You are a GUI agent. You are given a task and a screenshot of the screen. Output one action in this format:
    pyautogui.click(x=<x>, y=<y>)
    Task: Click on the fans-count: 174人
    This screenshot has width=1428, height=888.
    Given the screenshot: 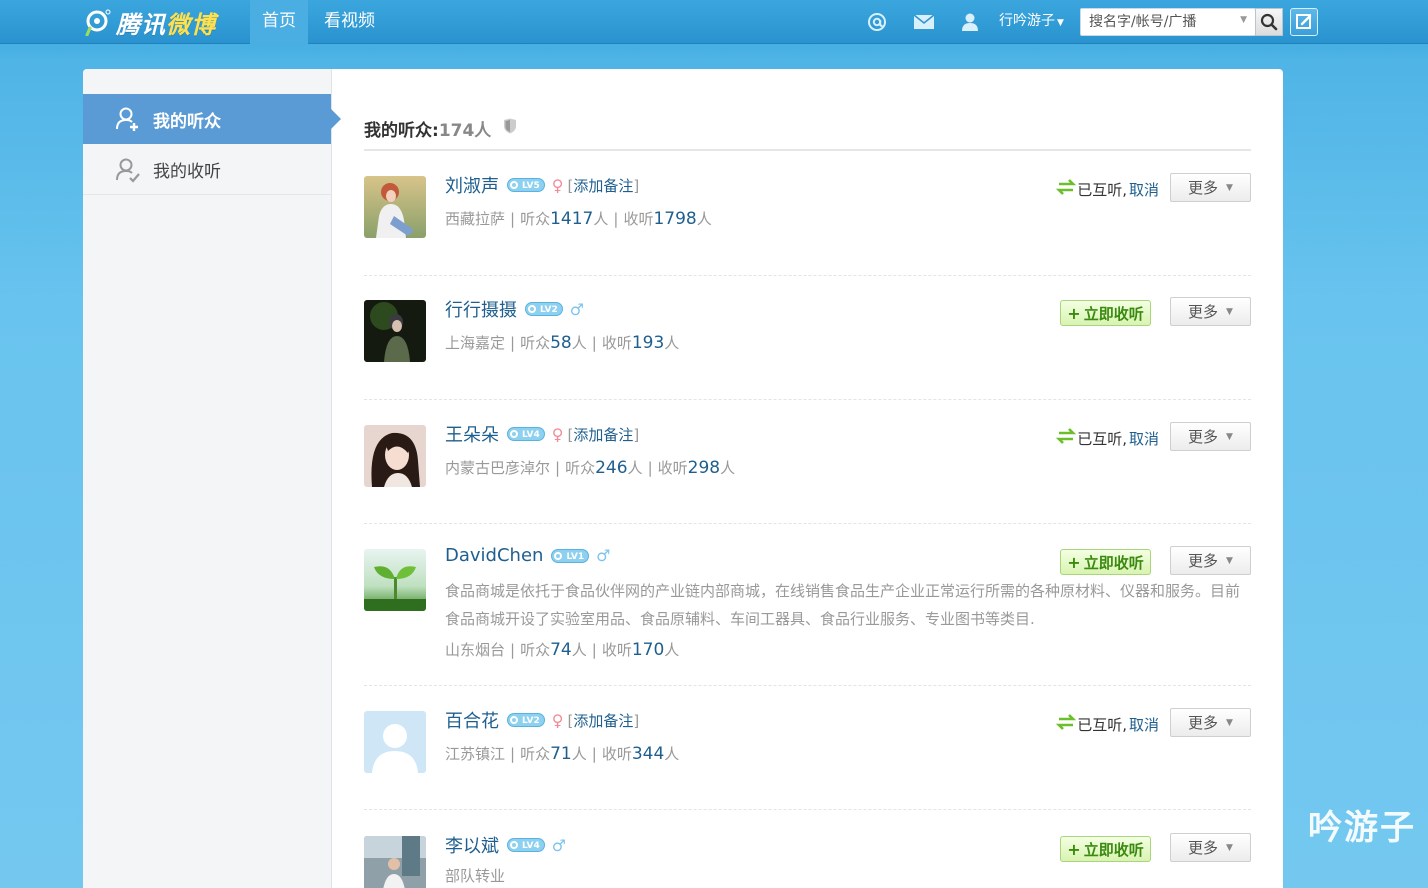 What is the action you would take?
    pyautogui.click(x=465, y=130)
    